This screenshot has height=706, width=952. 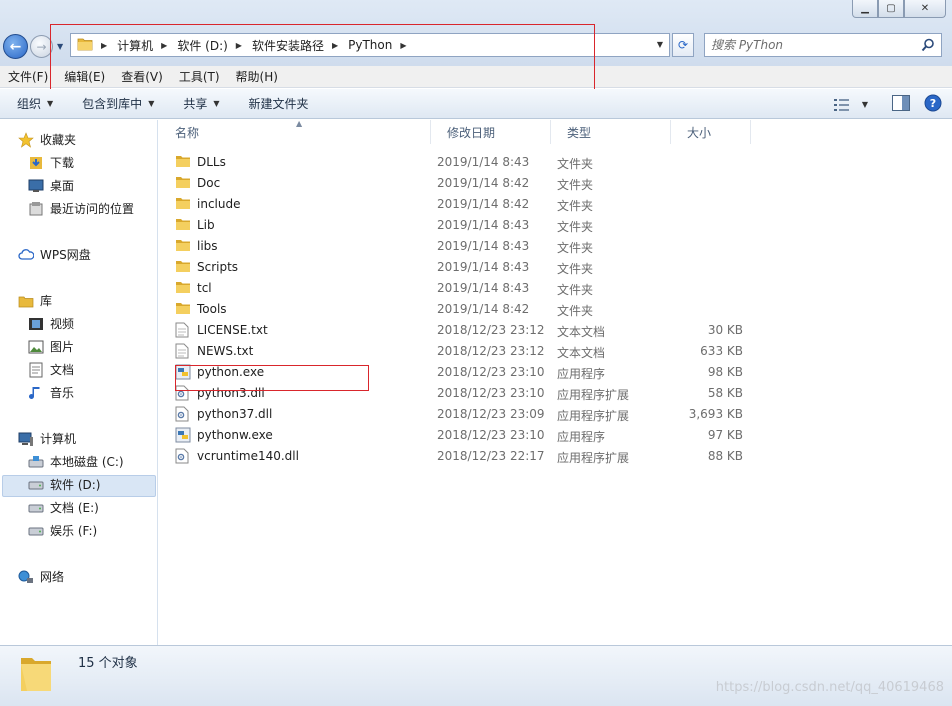 What do you see at coordinates (928, 46) in the screenshot?
I see `search-icon` at bounding box center [928, 46].